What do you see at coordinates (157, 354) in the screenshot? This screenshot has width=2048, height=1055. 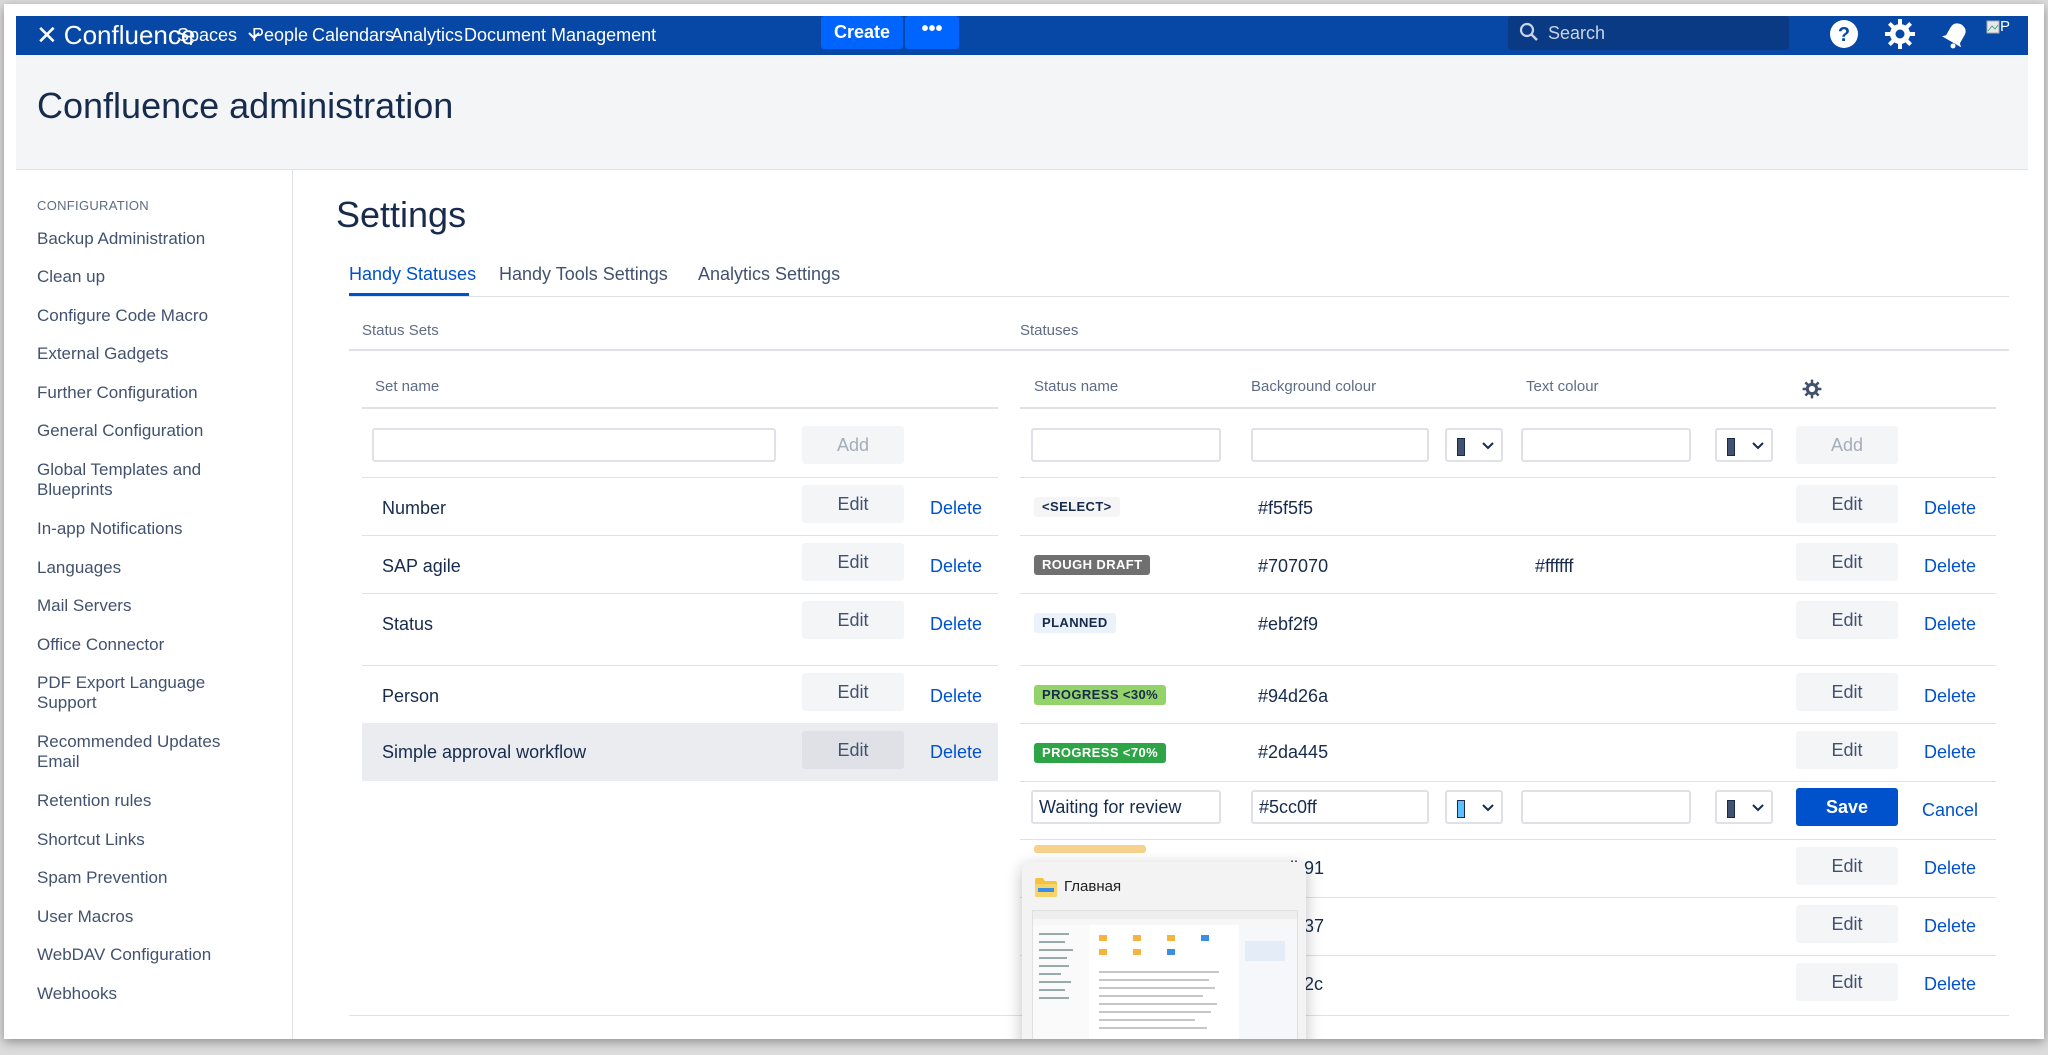 I see `sidebar-item-external-gadgets: External Gadgets` at bounding box center [157, 354].